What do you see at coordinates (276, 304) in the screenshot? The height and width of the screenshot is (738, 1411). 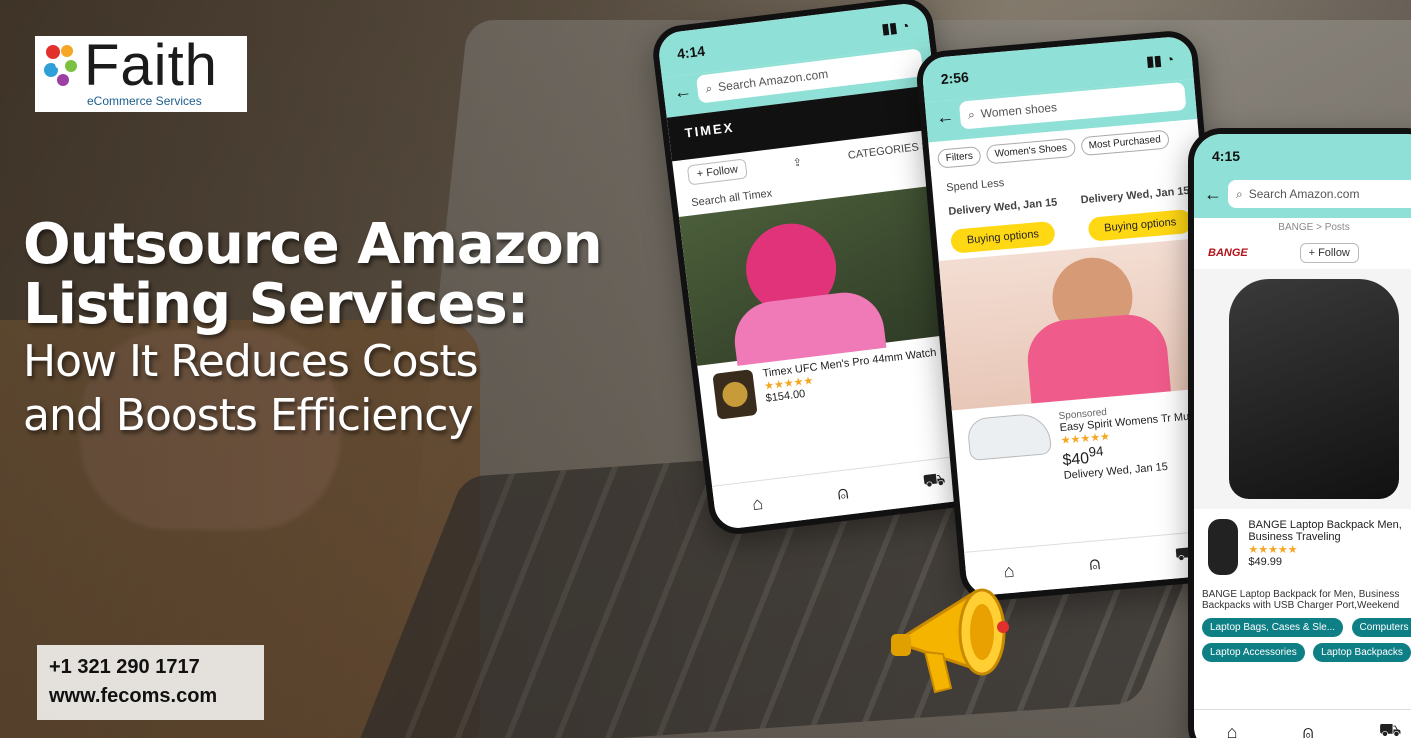 I see `headline-line-2: Listing Services:` at bounding box center [276, 304].